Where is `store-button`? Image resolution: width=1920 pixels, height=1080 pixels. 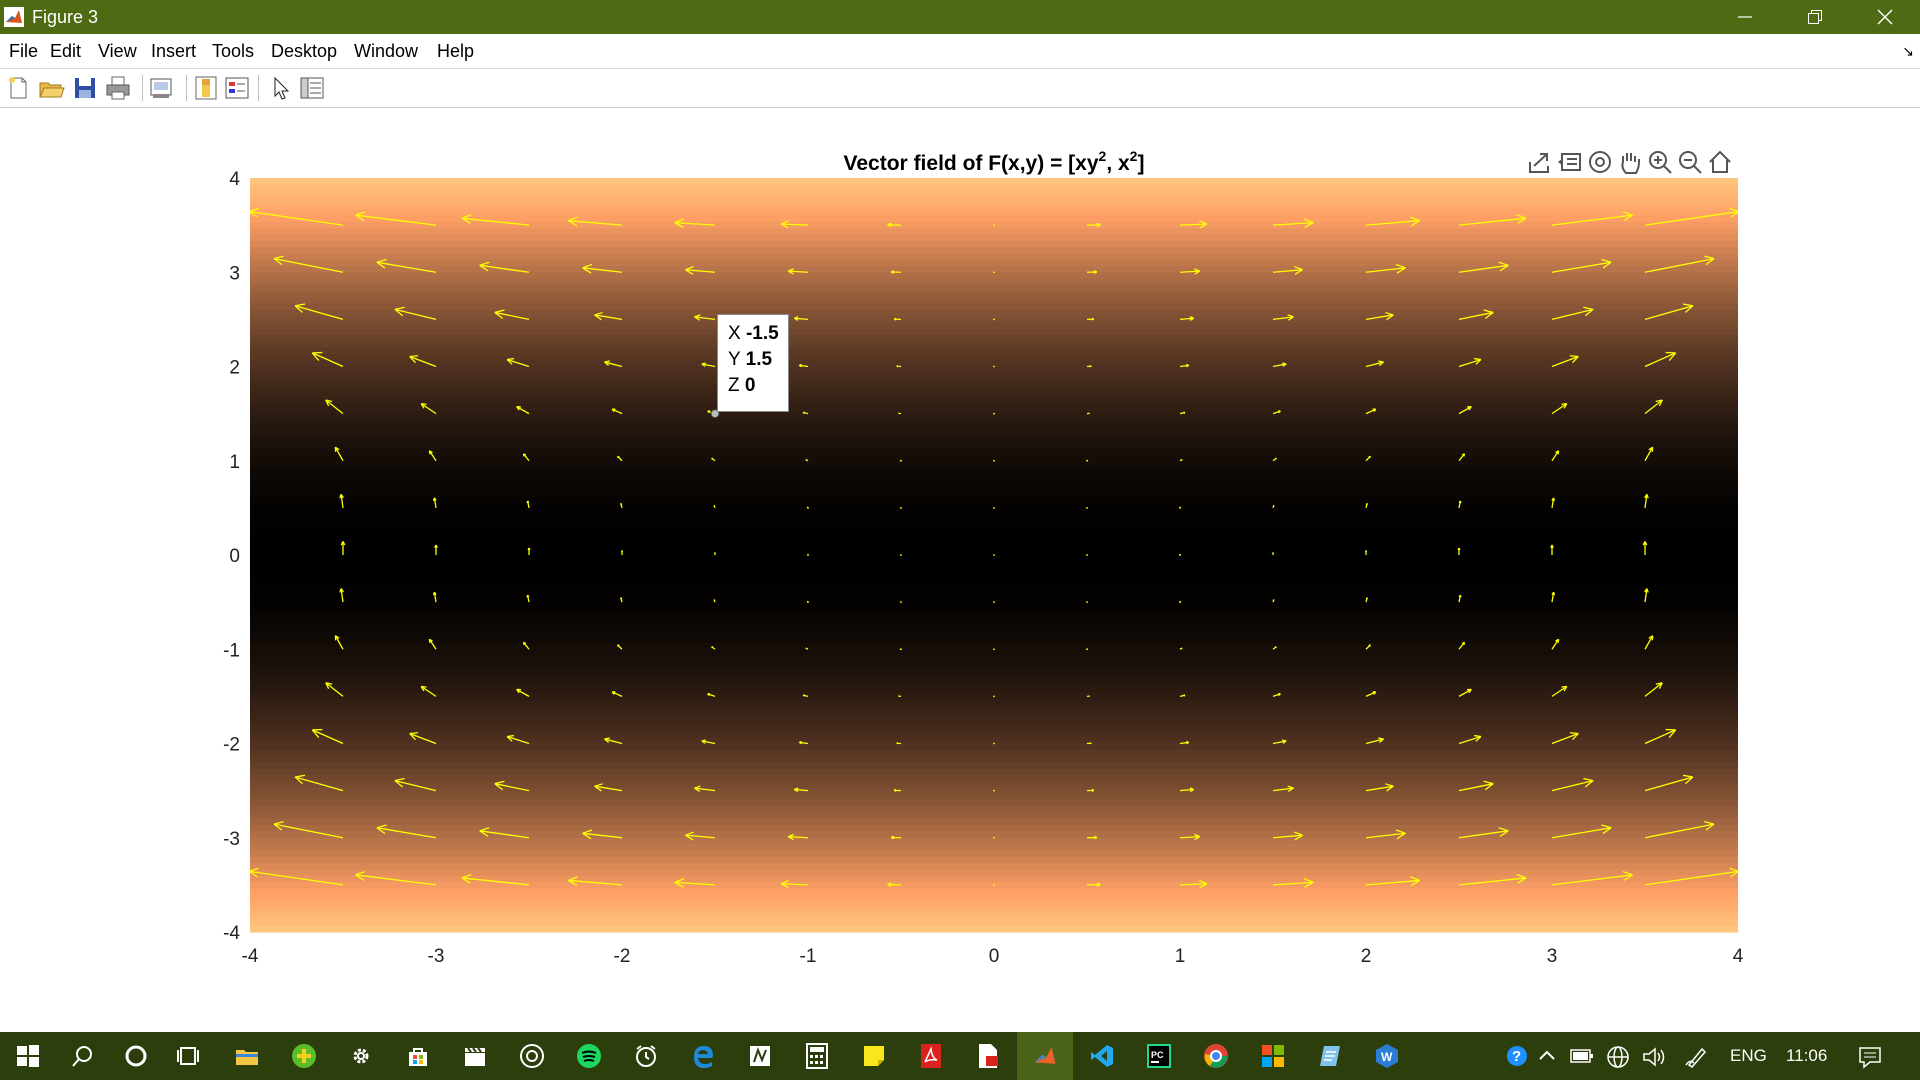 store-button is located at coordinates (418, 1056).